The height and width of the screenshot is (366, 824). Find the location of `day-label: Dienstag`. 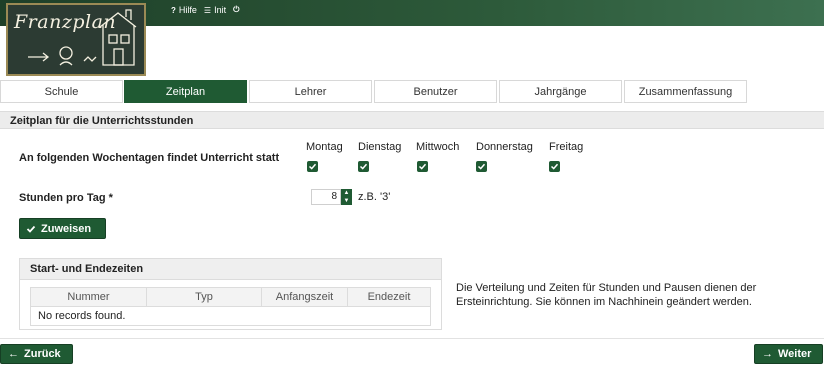

day-label: Dienstag is located at coordinates (380, 147).